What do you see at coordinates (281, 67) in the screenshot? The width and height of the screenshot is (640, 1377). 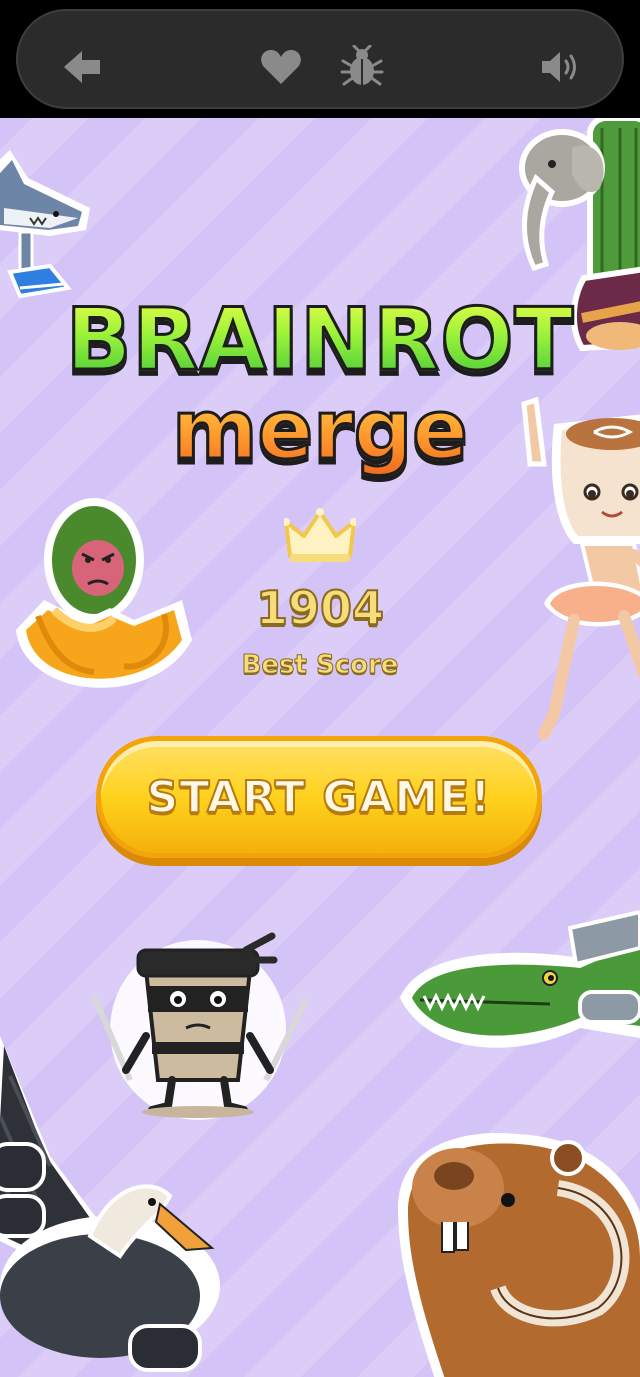 I see `heart-icon` at bounding box center [281, 67].